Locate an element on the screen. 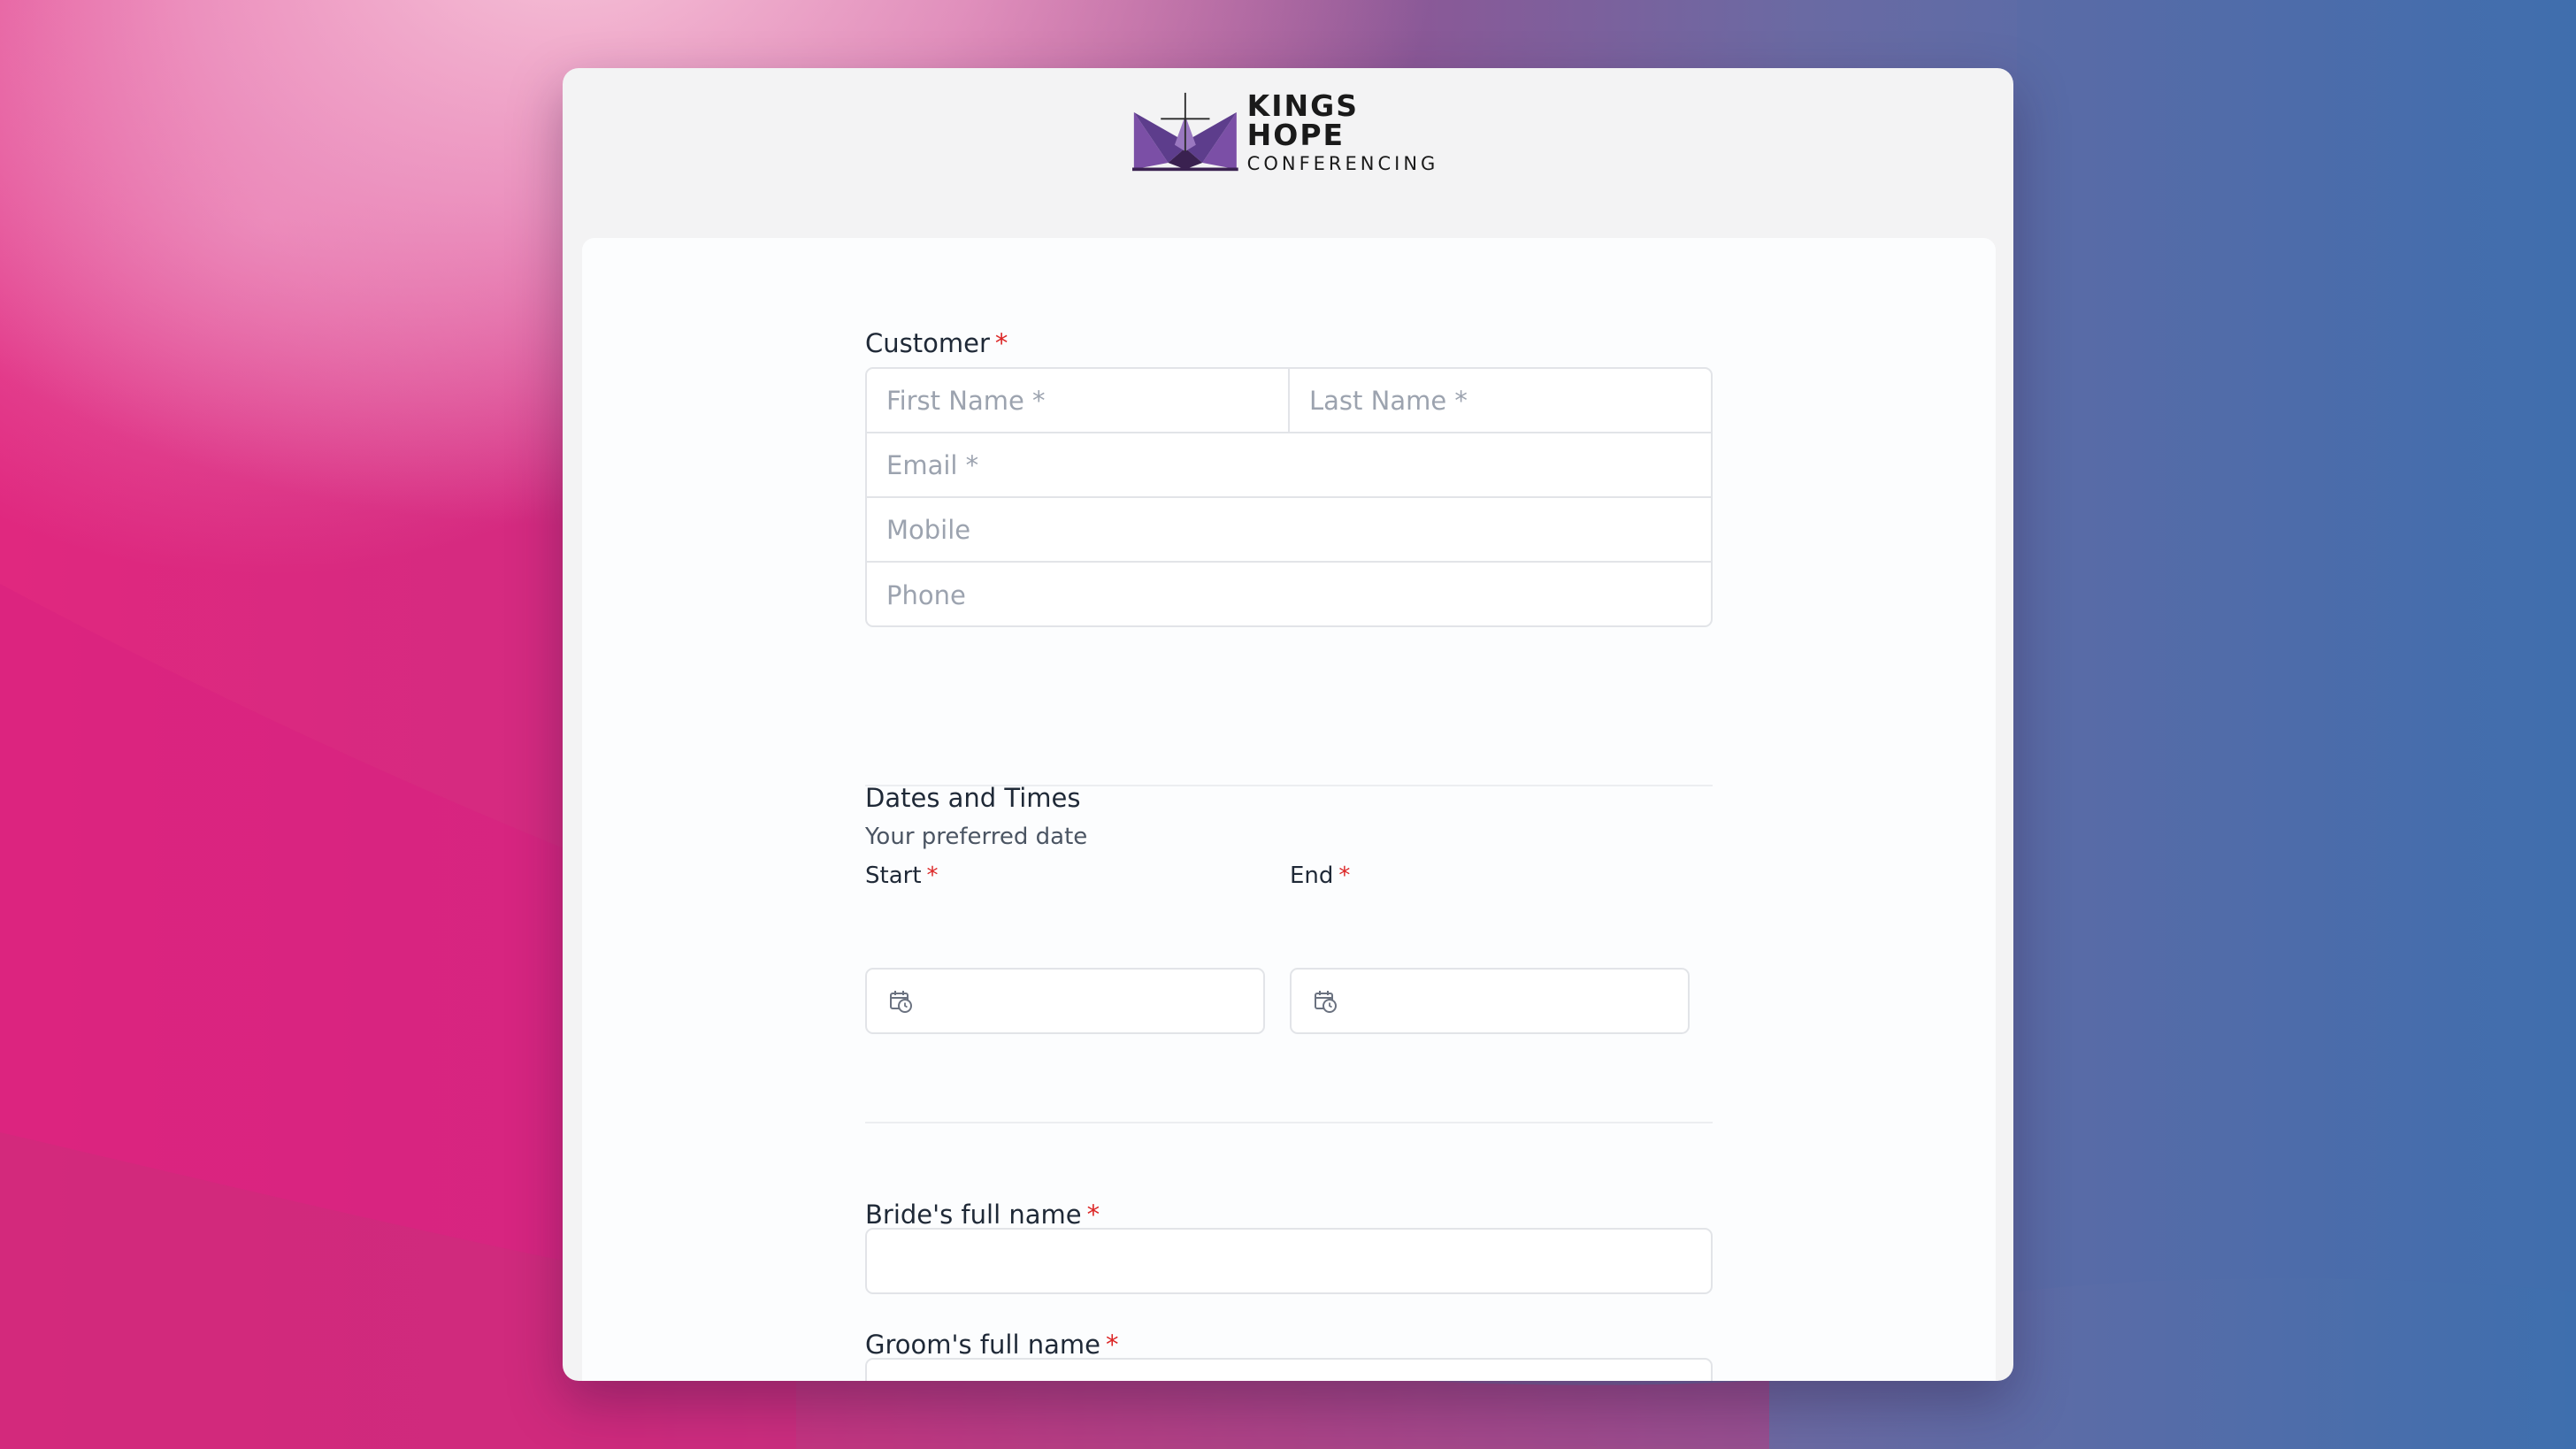 Image resolution: width=2576 pixels, height=1449 pixels. groom-name-field is located at coordinates (1289, 1369).